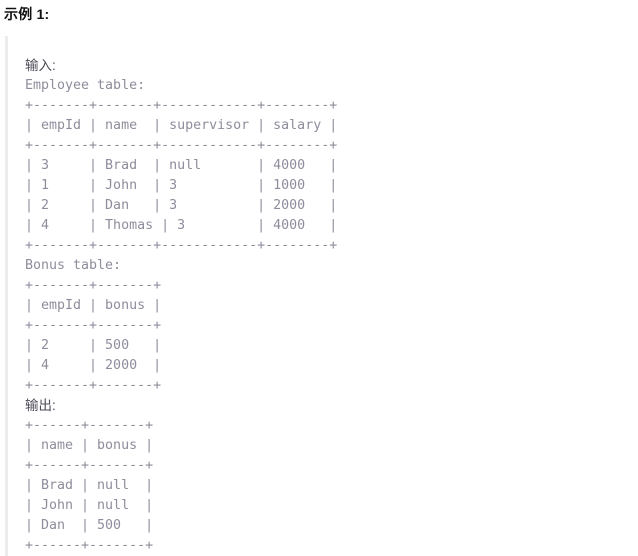 The height and width of the screenshot is (556, 638). Describe the element at coordinates (93, 345) in the screenshot. I see `table-row: | 2 | 500 |` at that location.